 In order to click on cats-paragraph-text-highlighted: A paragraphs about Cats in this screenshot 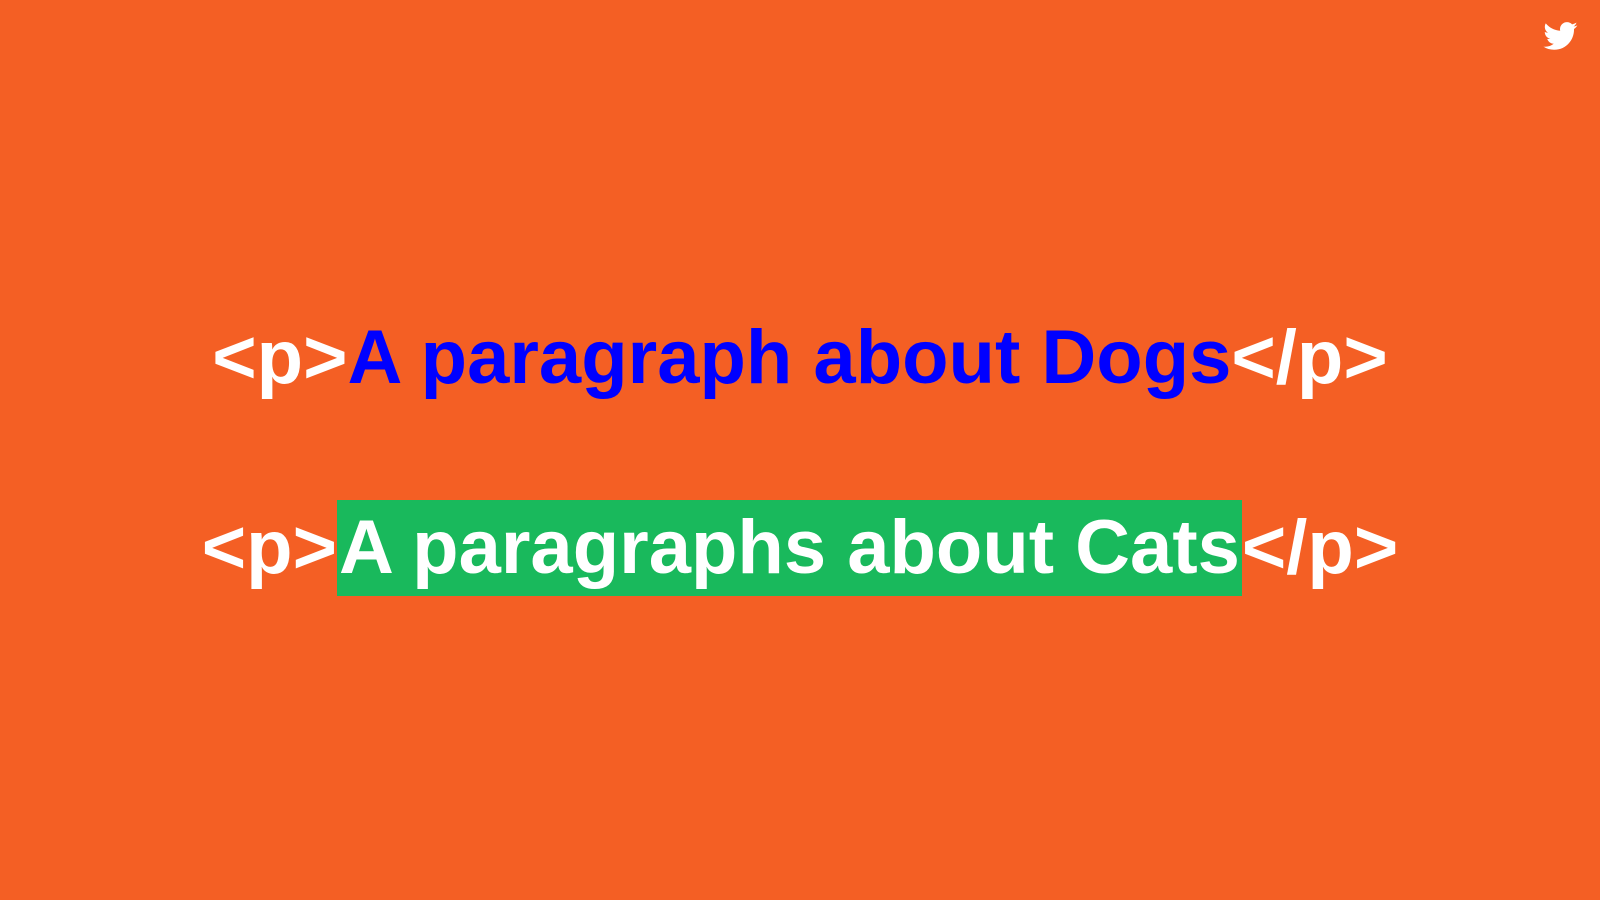, I will do `click(789, 548)`.